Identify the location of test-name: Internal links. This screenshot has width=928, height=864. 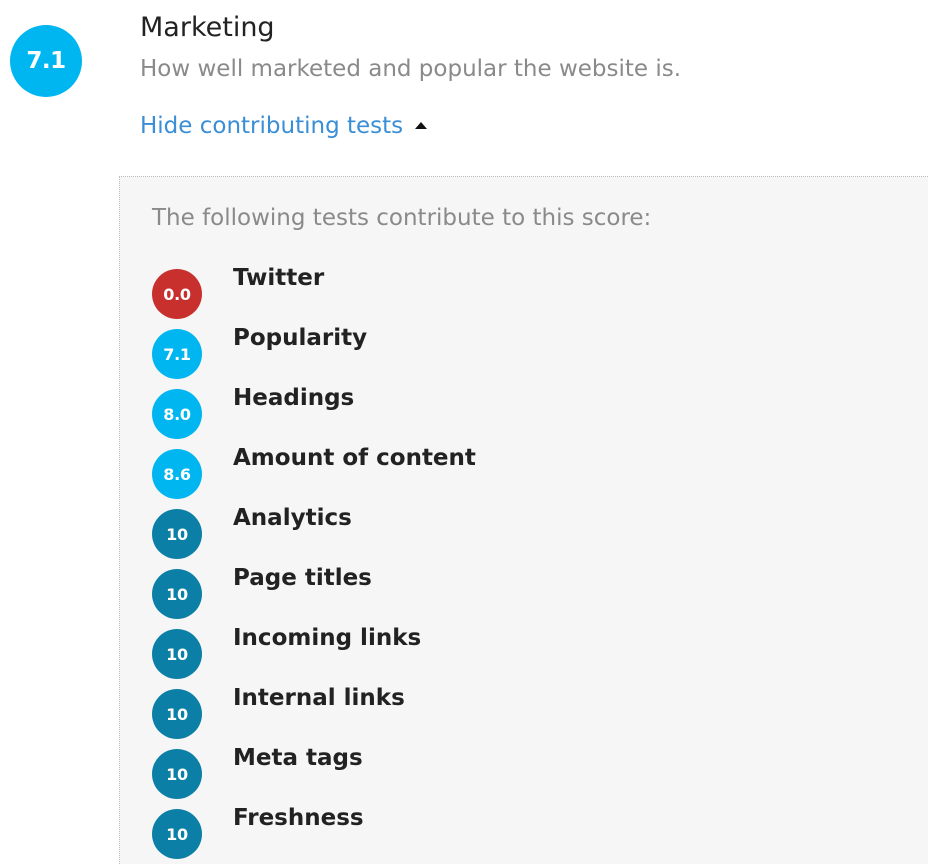
(319, 698).